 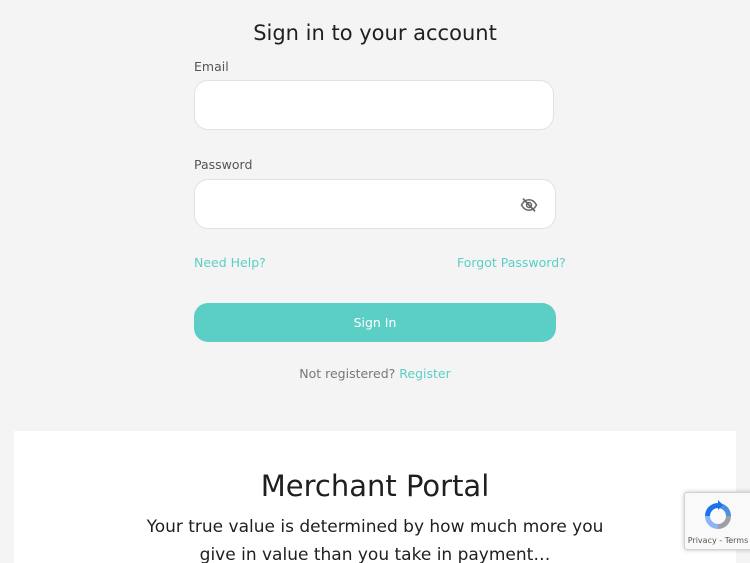 What do you see at coordinates (211, 66) in the screenshot?
I see `email-label: Email` at bounding box center [211, 66].